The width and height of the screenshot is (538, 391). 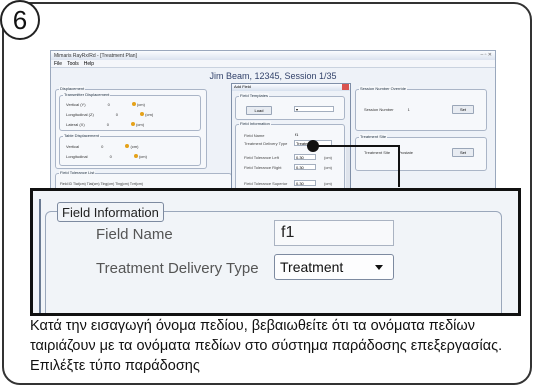 I want to click on dialog-field-name-label: Field Name, so click(x=254, y=135).